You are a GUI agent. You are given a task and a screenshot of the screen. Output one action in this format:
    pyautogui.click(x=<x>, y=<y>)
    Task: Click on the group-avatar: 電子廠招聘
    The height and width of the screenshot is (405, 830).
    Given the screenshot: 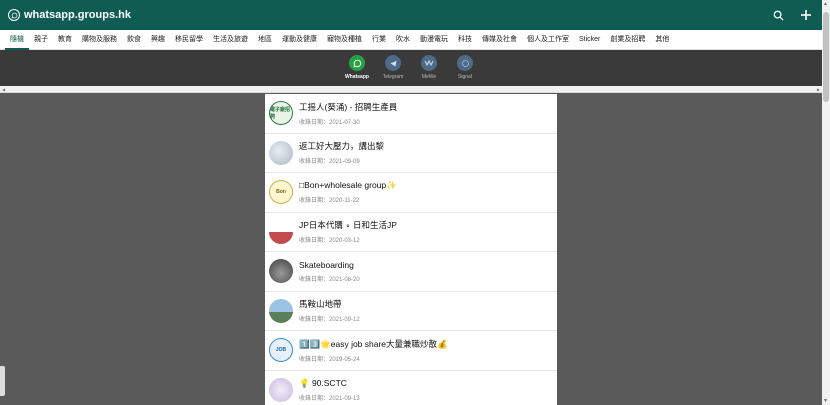 What is the action you would take?
    pyautogui.click(x=281, y=113)
    